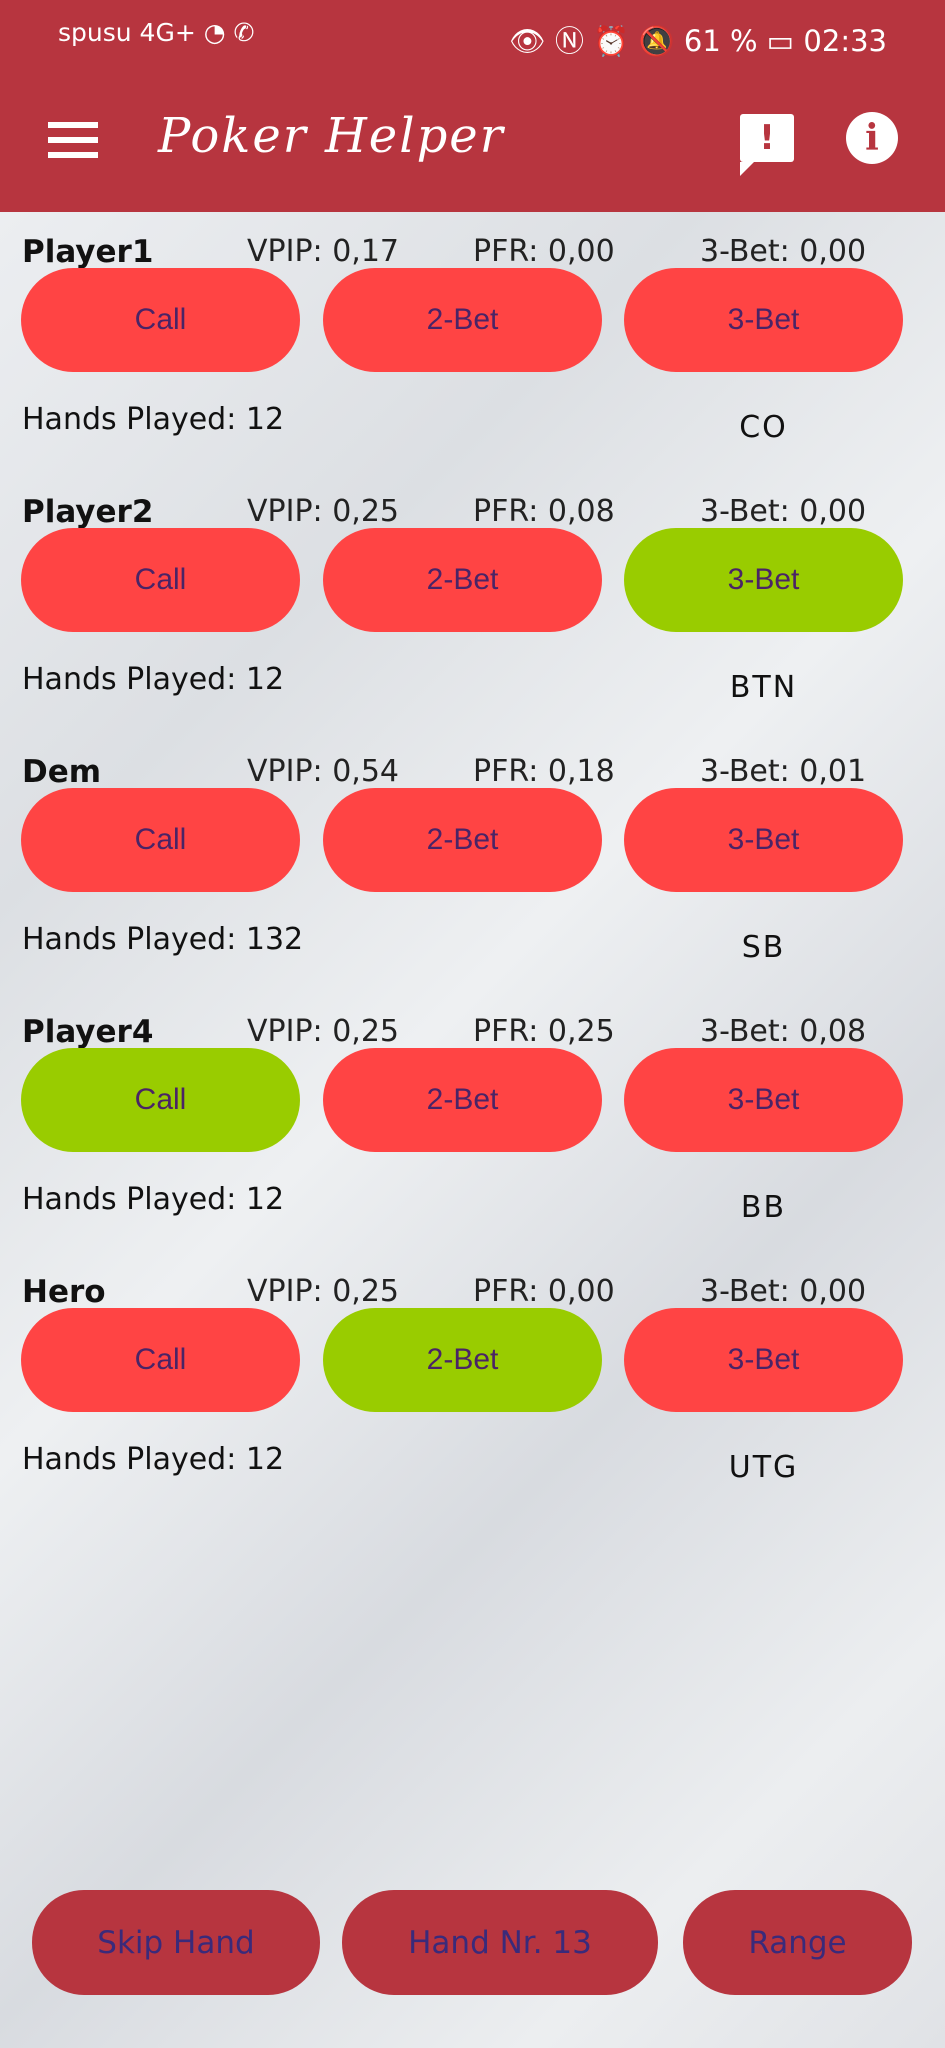  What do you see at coordinates (767, 145) in the screenshot?
I see `feedback-icon: !` at bounding box center [767, 145].